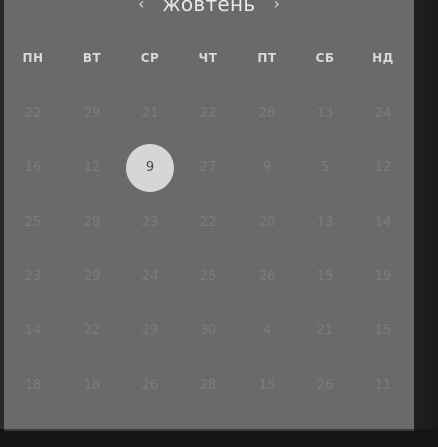  Describe the element at coordinates (383, 386) in the screenshot. I see `day-cell: 11` at that location.